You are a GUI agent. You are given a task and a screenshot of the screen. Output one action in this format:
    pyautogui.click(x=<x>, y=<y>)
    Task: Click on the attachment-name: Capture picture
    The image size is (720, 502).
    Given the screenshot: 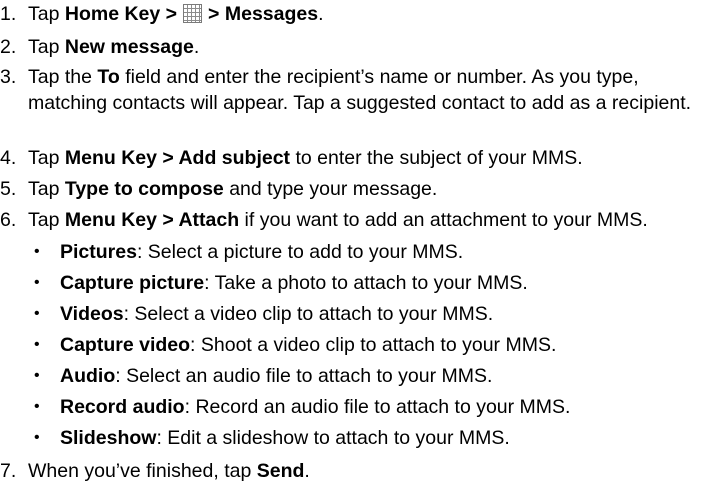 What is the action you would take?
    pyautogui.click(x=132, y=283)
    